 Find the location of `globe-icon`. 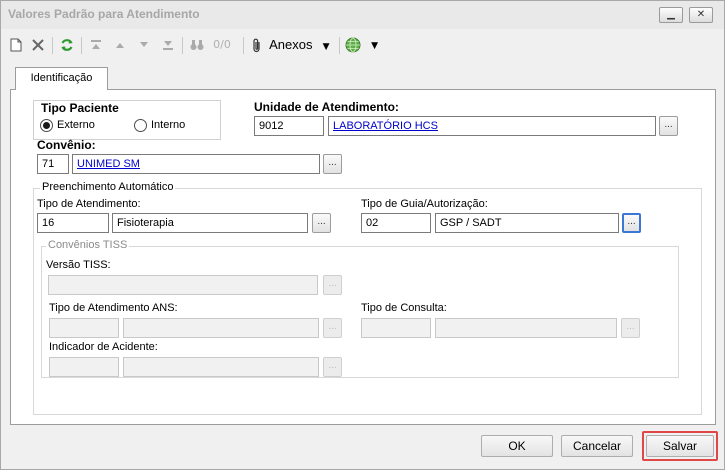

globe-icon is located at coordinates (353, 44).